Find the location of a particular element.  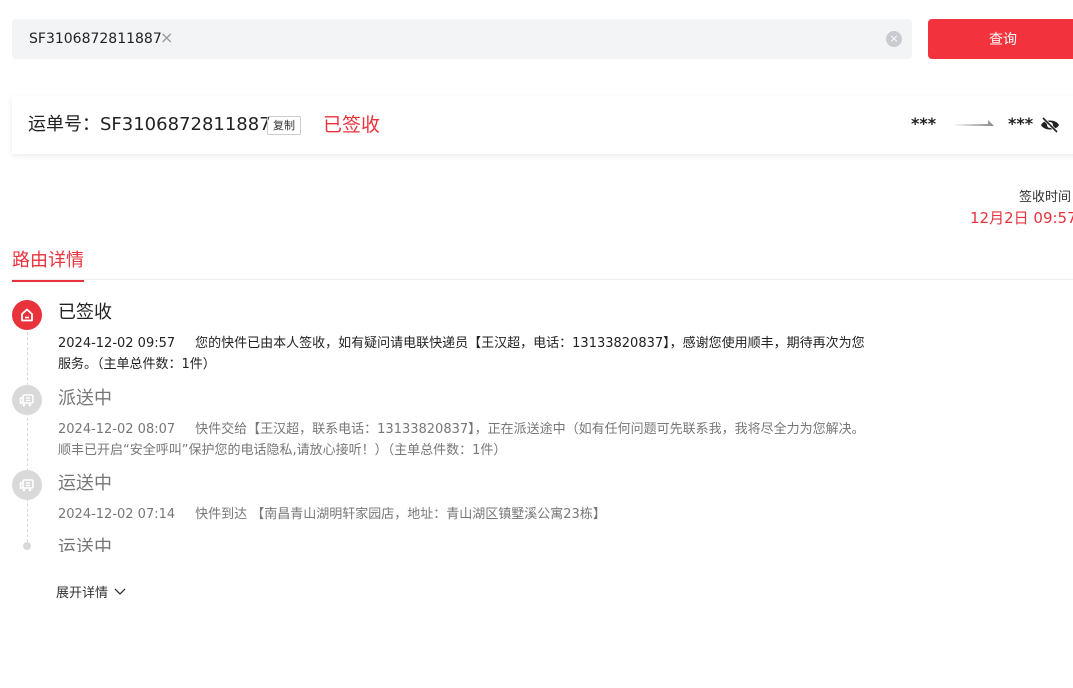

timeline-title: 派送中 is located at coordinates (85, 398).